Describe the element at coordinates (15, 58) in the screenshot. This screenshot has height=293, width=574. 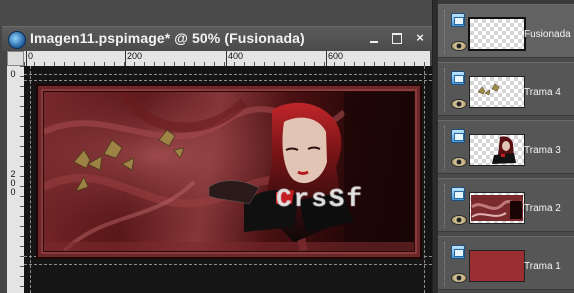
I see `ruler-corner` at that location.